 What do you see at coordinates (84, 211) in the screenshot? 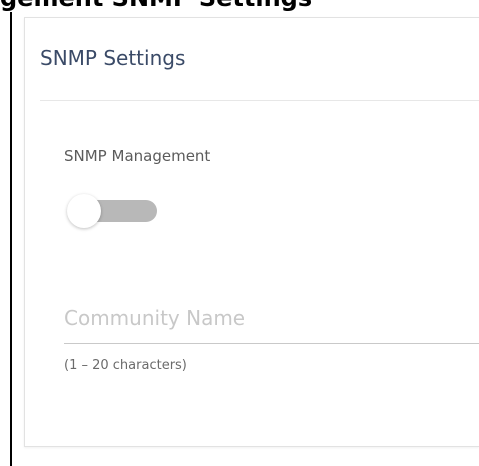
I see `toggle-knob` at bounding box center [84, 211].